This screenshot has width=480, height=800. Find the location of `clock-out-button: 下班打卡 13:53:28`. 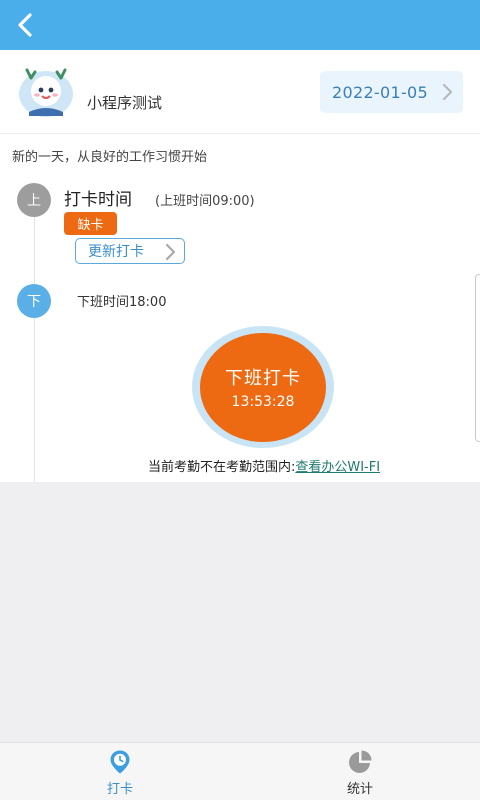

clock-out-button: 下班打卡 13:53:28 is located at coordinates (263, 387).